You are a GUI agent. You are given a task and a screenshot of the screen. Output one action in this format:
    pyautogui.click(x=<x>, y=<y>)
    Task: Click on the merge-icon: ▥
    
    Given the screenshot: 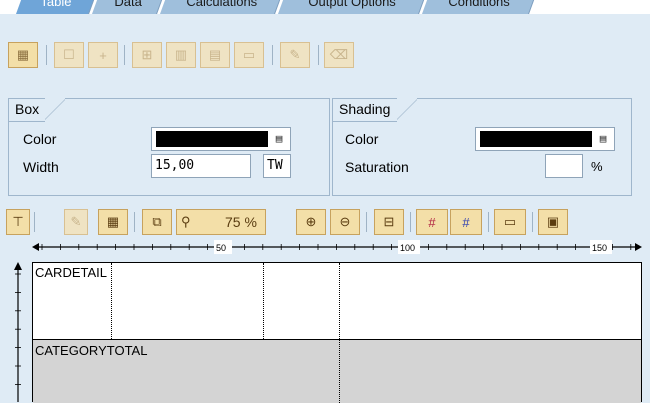 What is the action you would take?
    pyautogui.click(x=181, y=54)
    